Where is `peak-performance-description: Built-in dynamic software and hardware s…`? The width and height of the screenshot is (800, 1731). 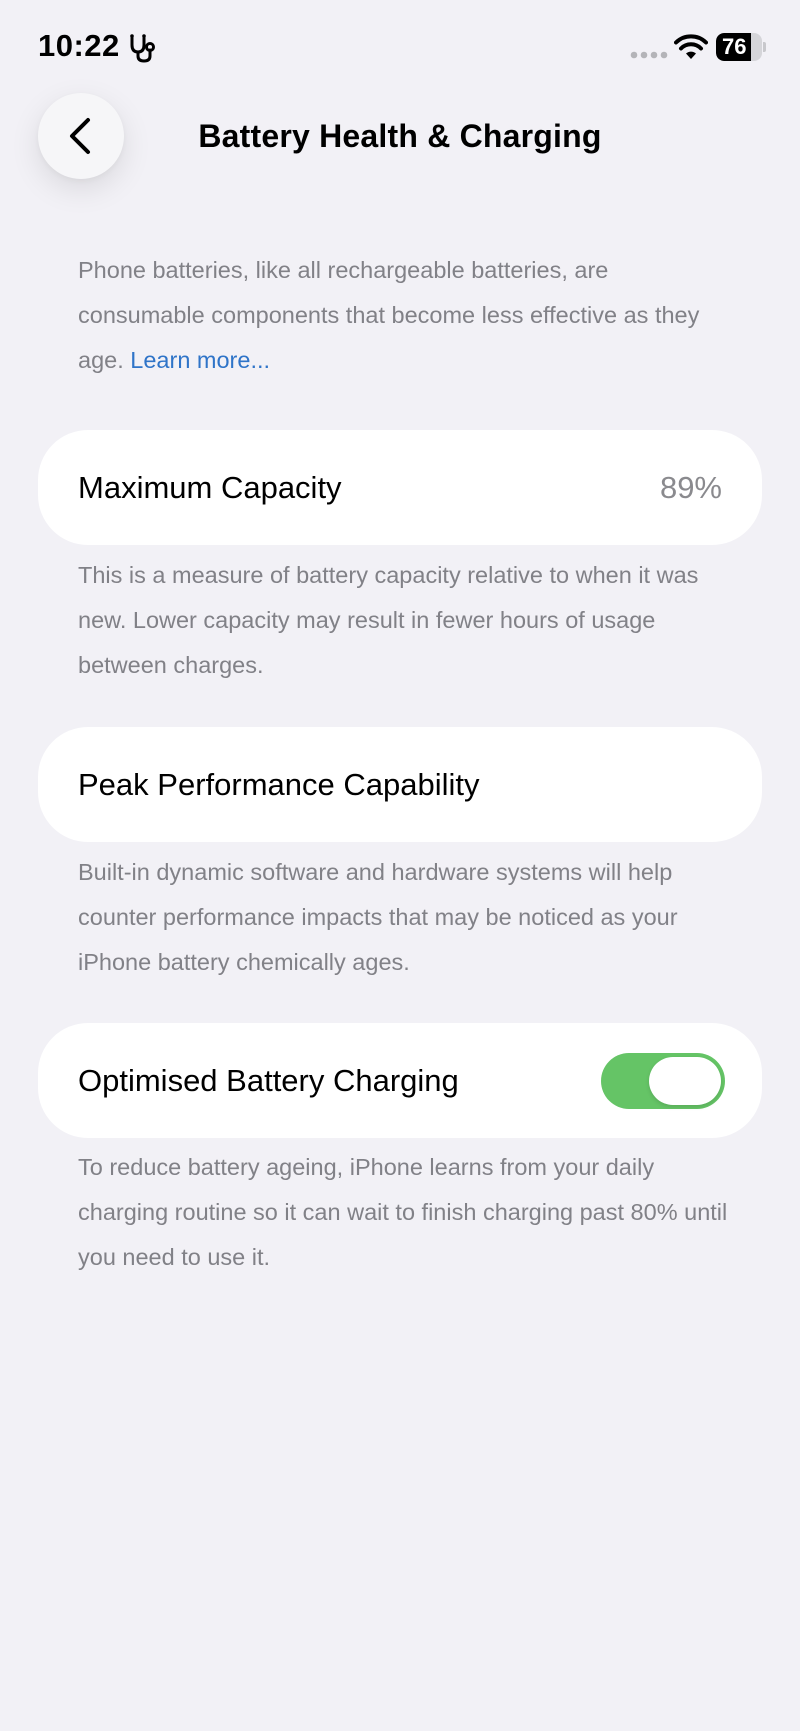
peak-performance-description: Built-in dynamic software and hardware s… is located at coordinates (378, 917).